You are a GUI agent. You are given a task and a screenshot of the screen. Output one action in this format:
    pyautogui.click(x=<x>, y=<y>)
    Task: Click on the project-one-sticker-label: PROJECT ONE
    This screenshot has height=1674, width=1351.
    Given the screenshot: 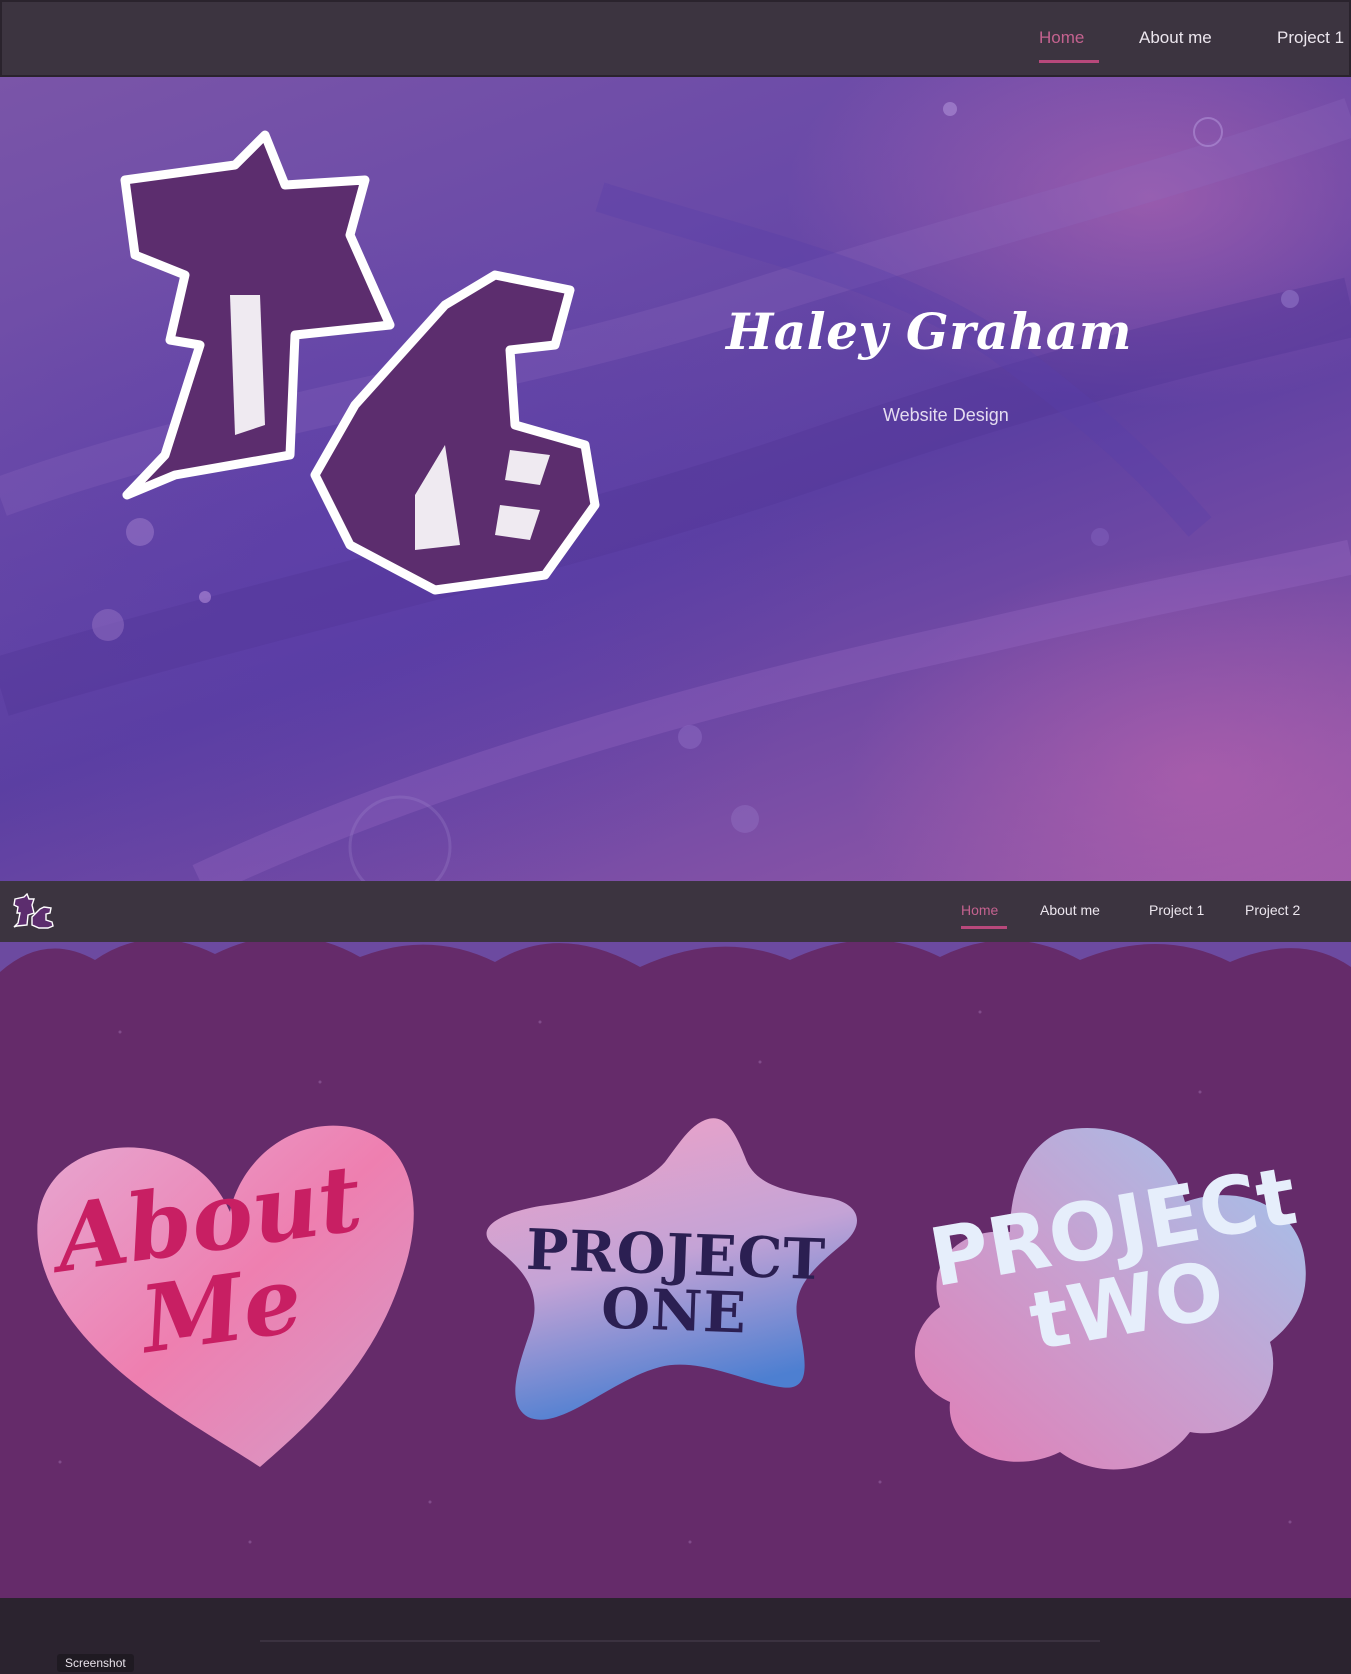 What is the action you would take?
    pyautogui.click(x=675, y=1282)
    